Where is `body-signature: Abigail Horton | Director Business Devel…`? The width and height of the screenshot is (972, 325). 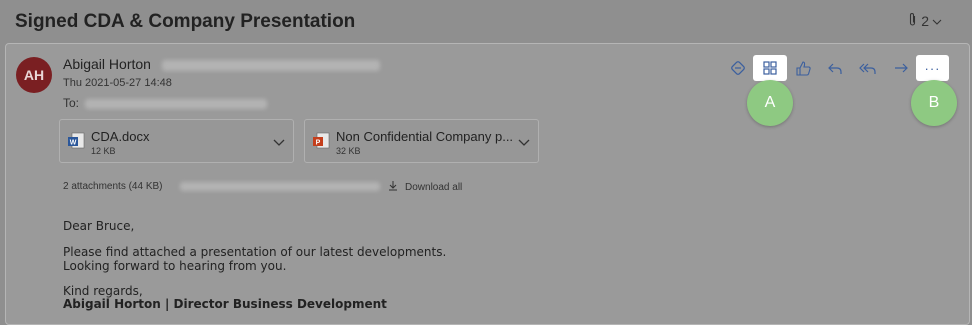
body-signature: Abigail Horton | Director Business Devel… is located at coordinates (225, 304).